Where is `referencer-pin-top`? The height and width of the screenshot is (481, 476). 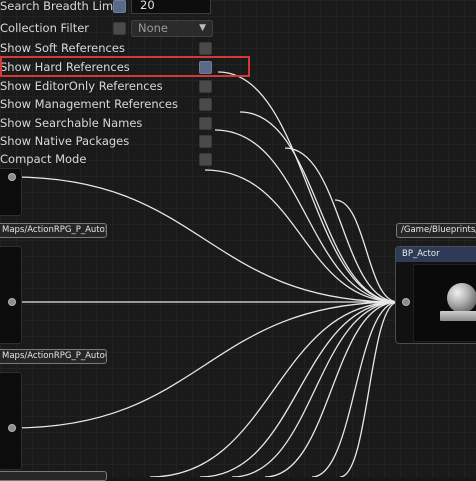
referencer-pin-top is located at coordinates (12, 177).